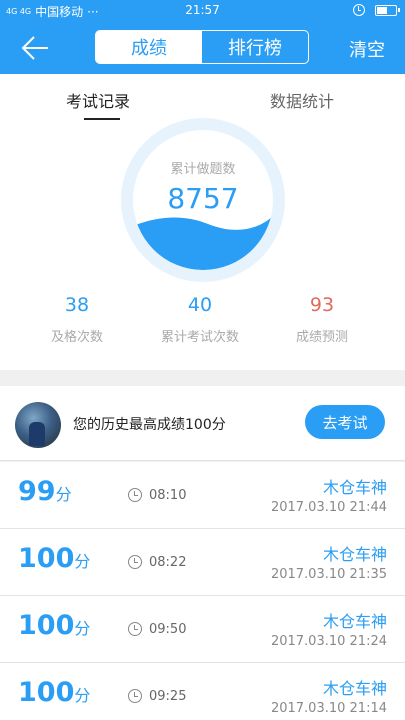 The image size is (405, 720). I want to click on exam-record-row: 99分 08:10 木仓车神 2017.03.10 21:44, so click(202, 495).